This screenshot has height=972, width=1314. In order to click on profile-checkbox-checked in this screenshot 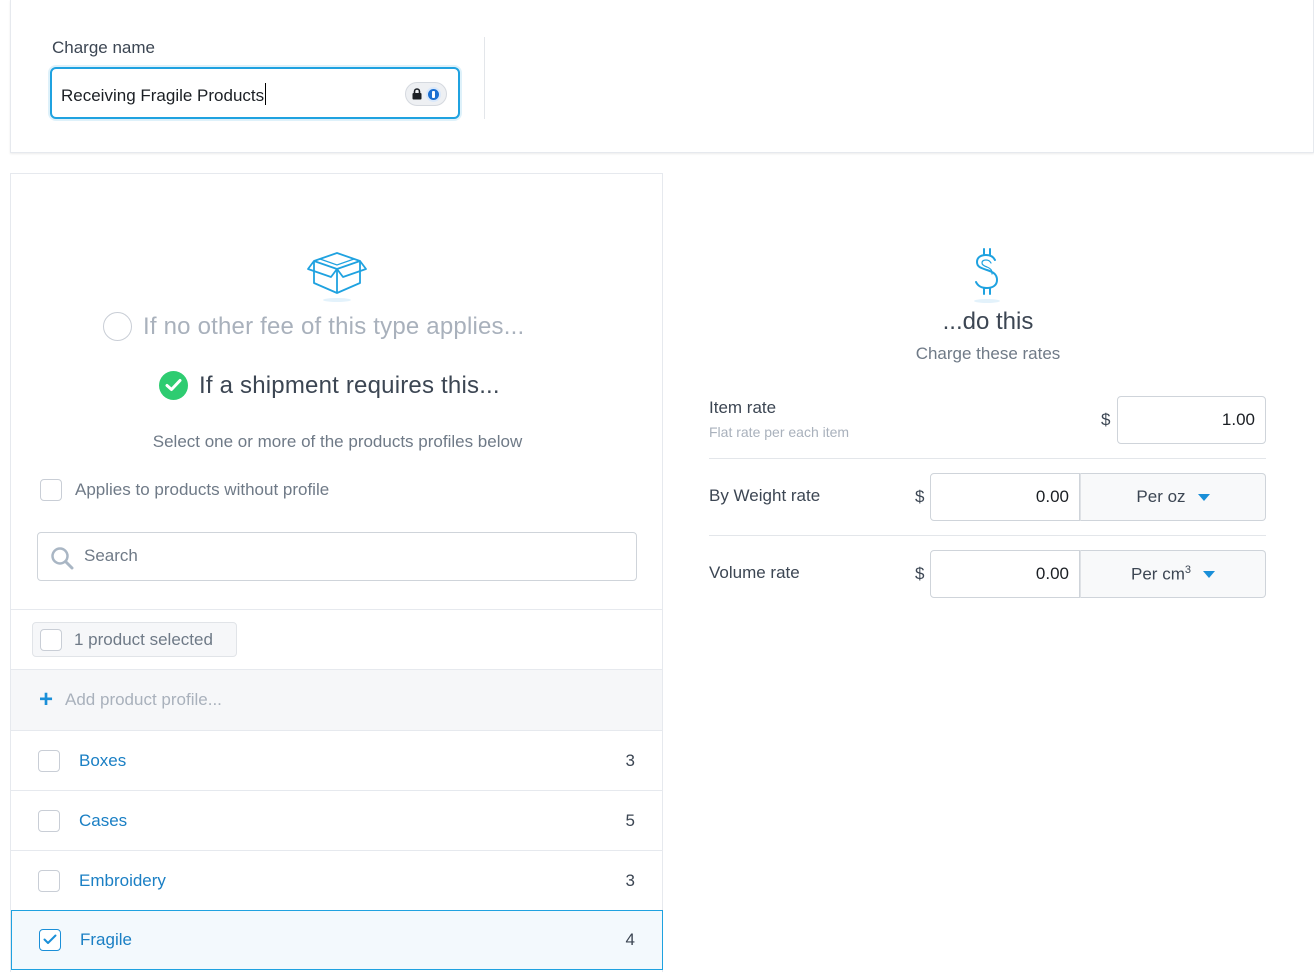, I will do `click(50, 940)`.